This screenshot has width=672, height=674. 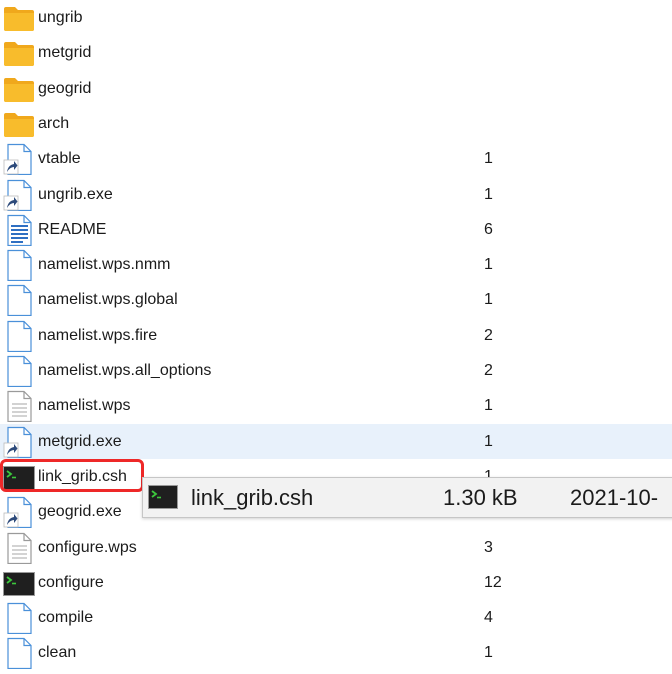 What do you see at coordinates (65, 88) in the screenshot?
I see `file-name: geogrid` at bounding box center [65, 88].